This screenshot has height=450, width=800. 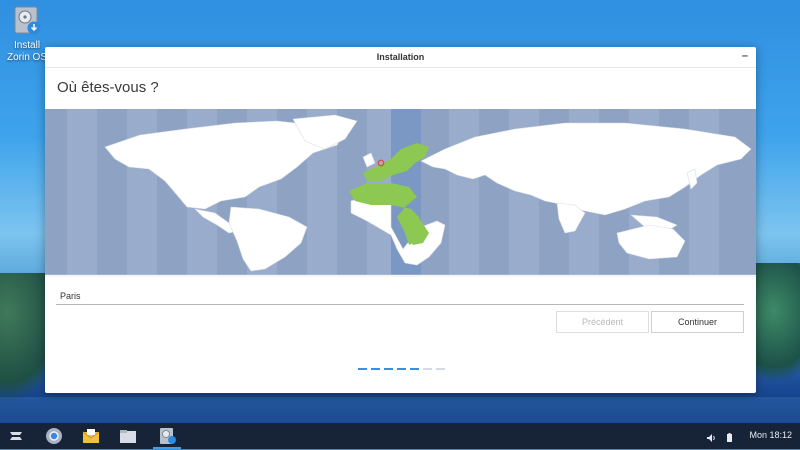 I want to click on desktop-icon-label: Install Zorin OS, so click(x=26, y=51).